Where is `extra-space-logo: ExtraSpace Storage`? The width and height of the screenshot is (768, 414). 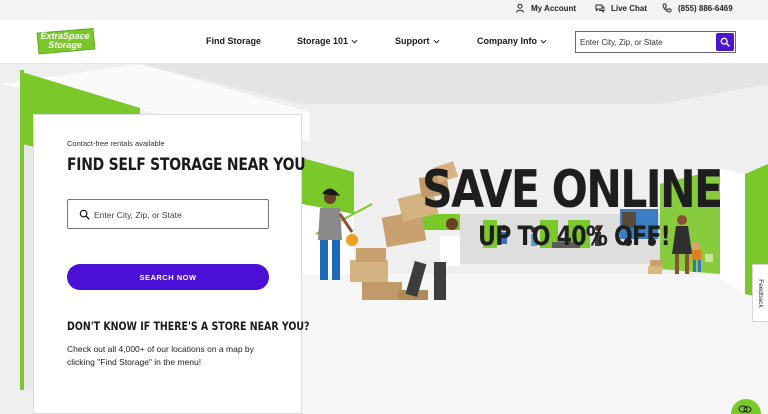
extra-space-logo: ExtraSpace Storage is located at coordinates (65, 41).